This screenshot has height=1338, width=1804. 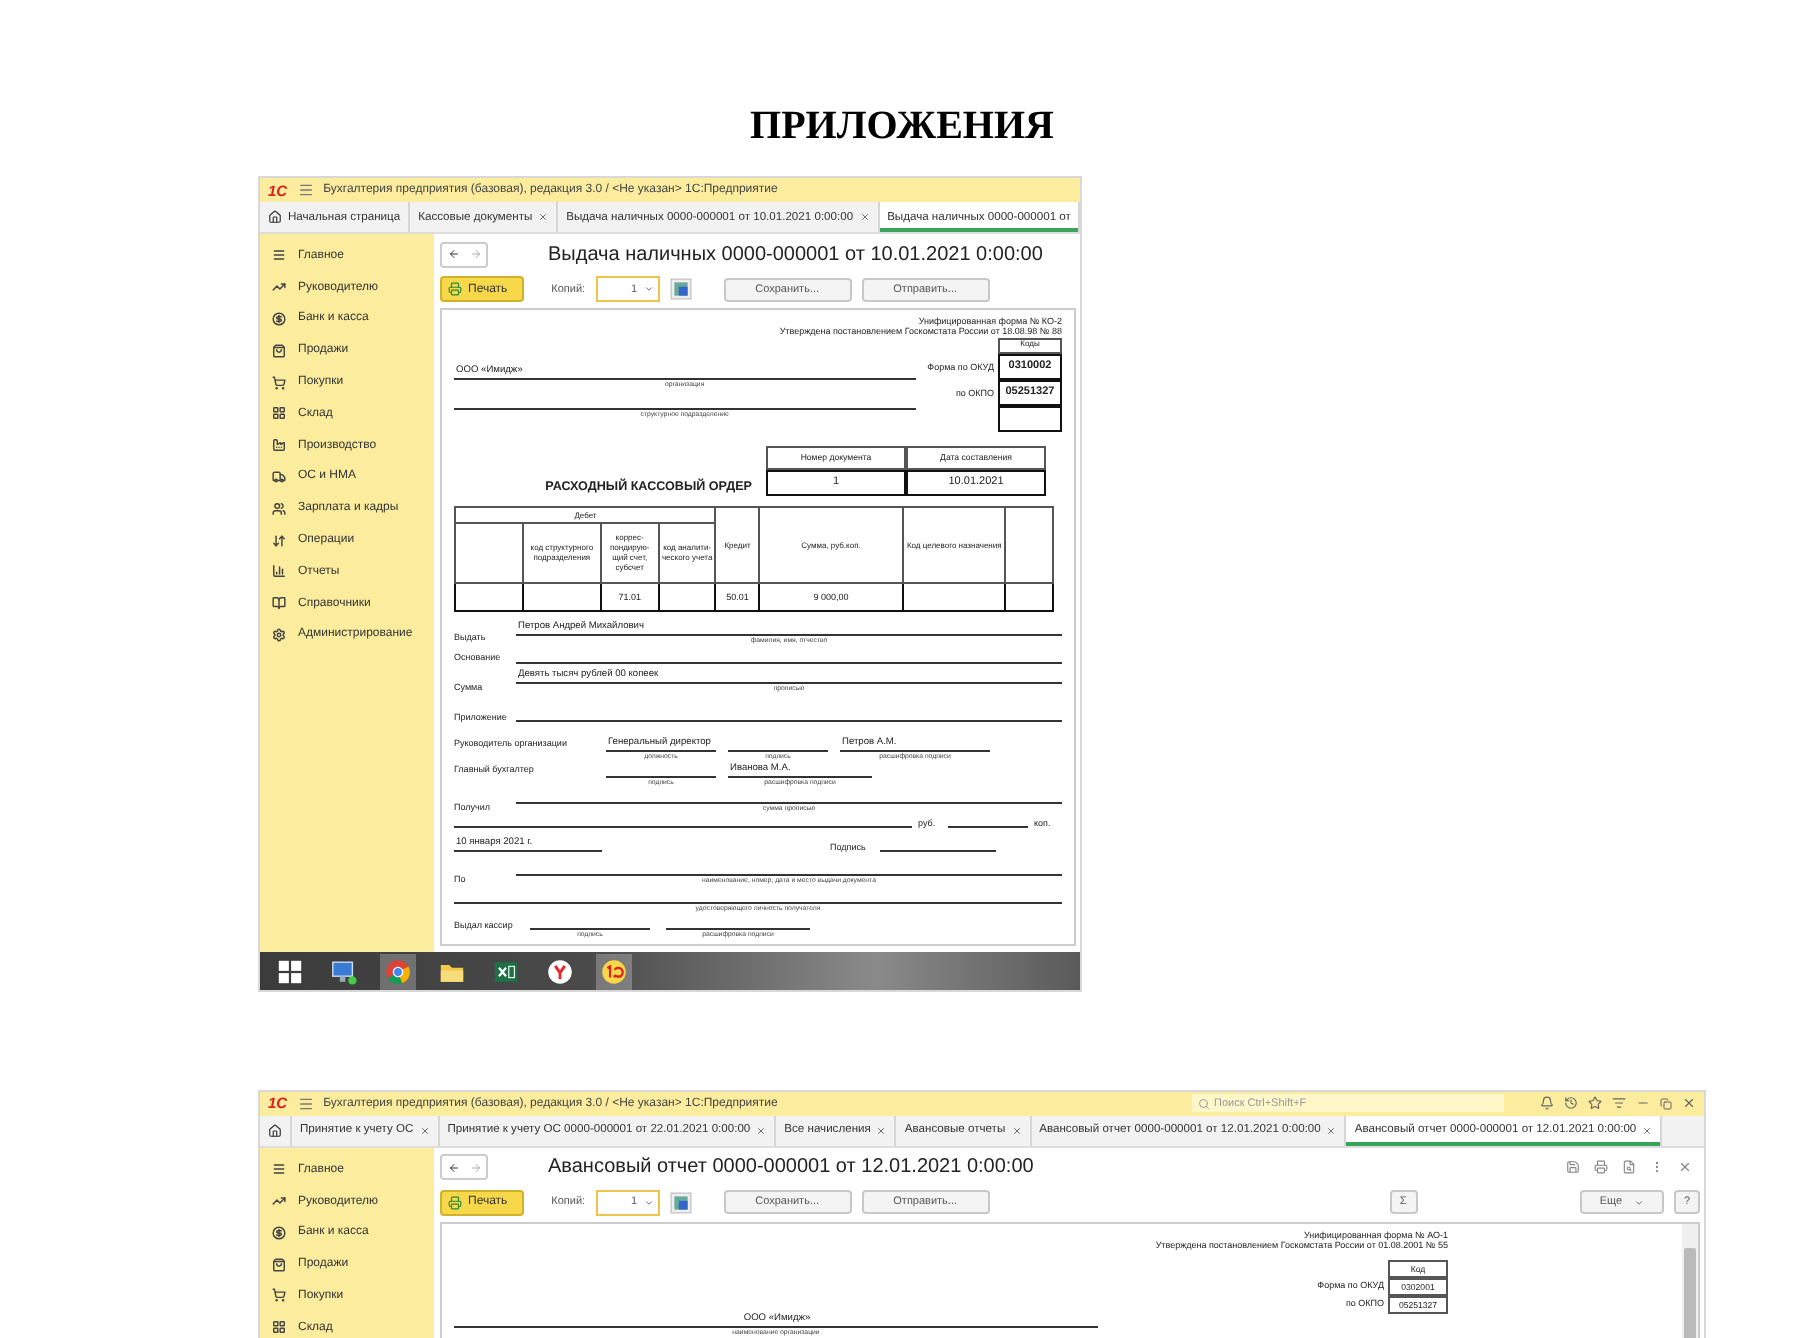 I want to click on search-icon, so click(x=1204, y=1103).